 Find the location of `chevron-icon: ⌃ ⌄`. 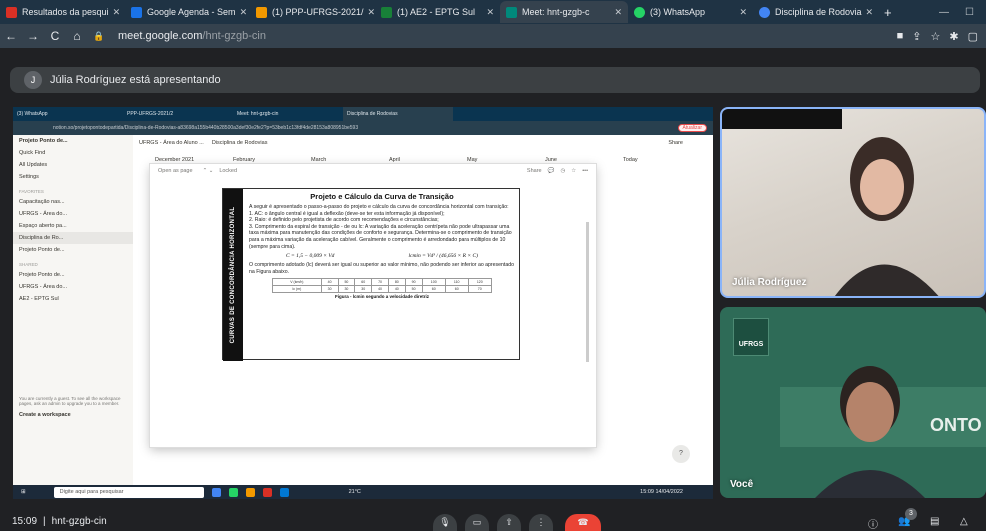

chevron-icon: ⌃ ⌄ is located at coordinates (208, 171).